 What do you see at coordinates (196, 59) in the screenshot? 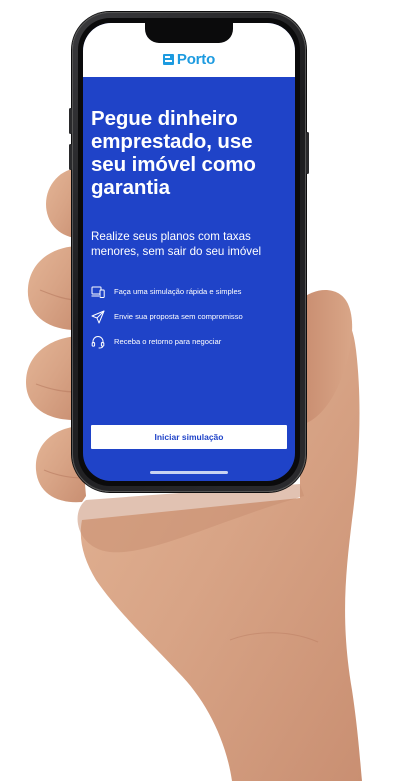
I see `brand-name: Porto` at bounding box center [196, 59].